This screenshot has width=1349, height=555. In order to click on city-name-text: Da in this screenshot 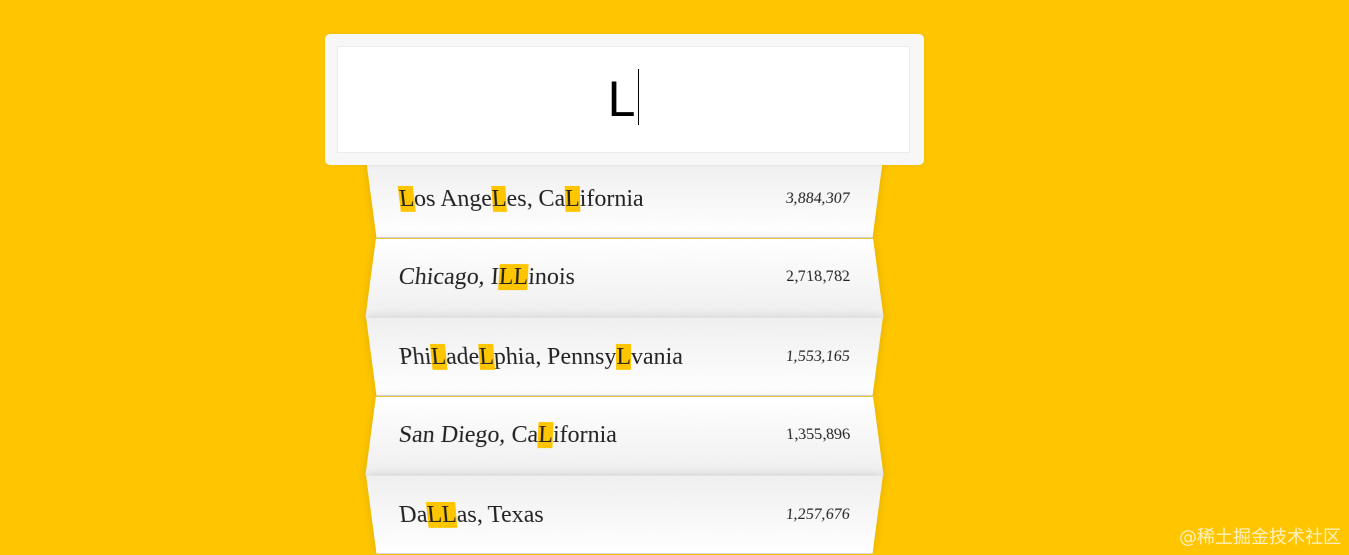, I will do `click(413, 514)`.